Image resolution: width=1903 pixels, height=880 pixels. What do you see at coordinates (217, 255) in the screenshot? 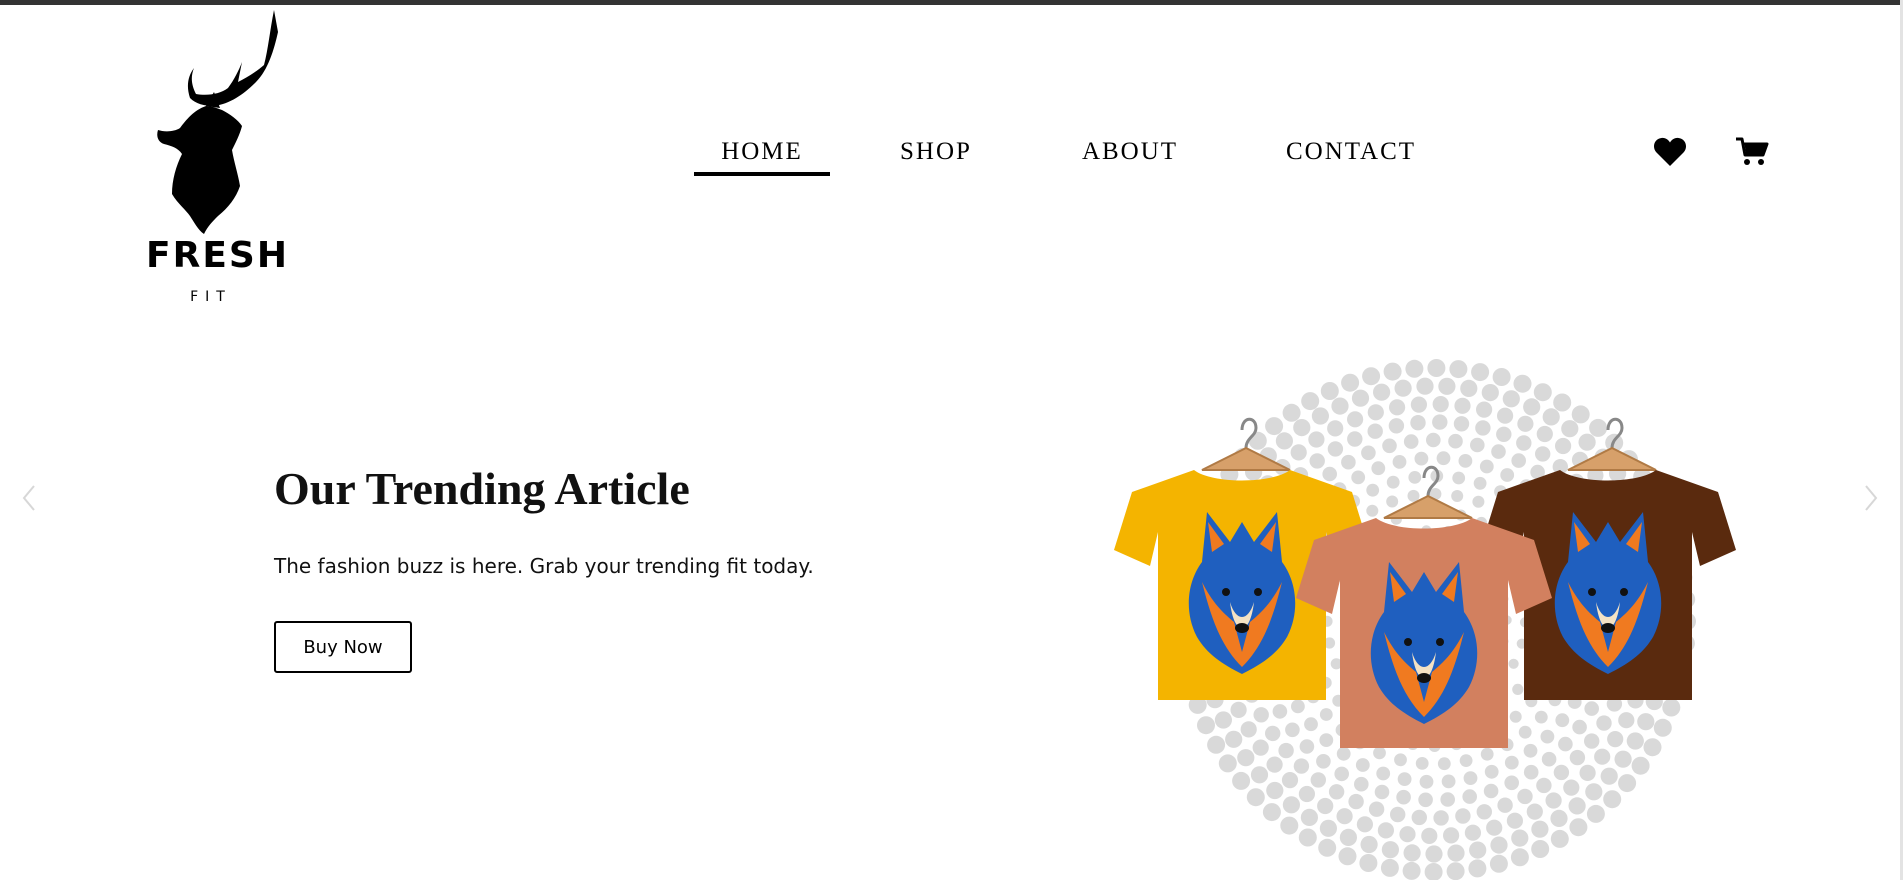
I see `brand-name: FRESH` at bounding box center [217, 255].